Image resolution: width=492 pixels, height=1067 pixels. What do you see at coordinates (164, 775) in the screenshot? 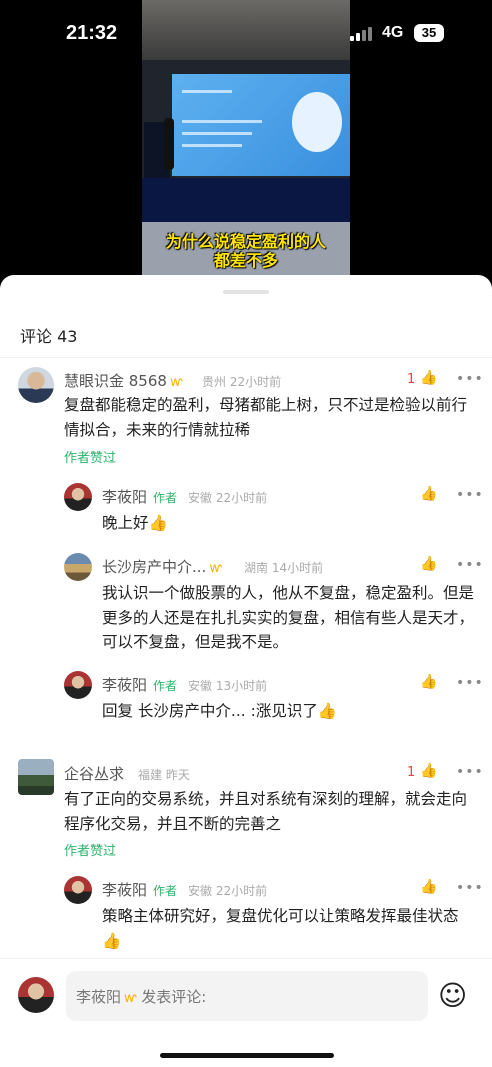
I see `comment-meta: 福建 昨天` at bounding box center [164, 775].